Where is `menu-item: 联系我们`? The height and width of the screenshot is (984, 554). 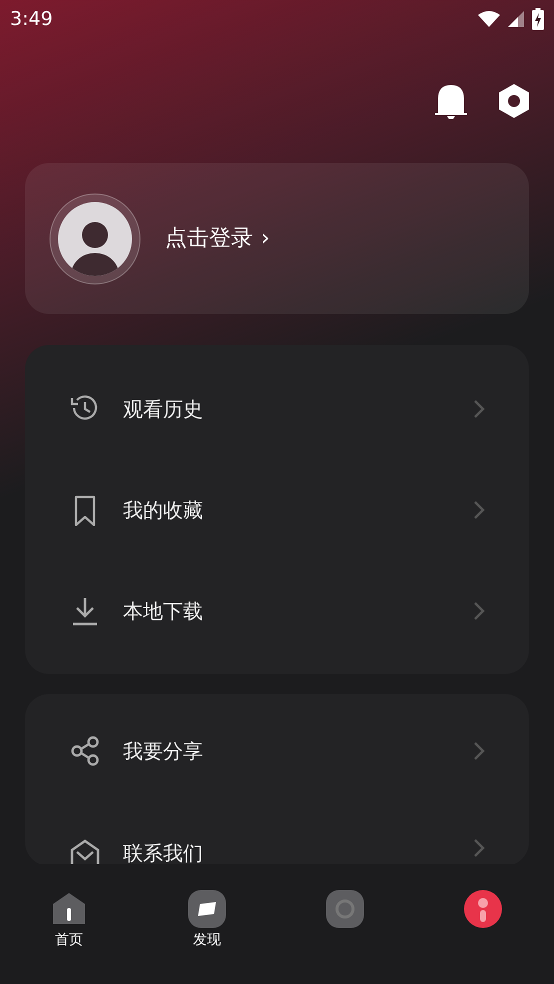
menu-item: 联系我们 is located at coordinates (277, 833).